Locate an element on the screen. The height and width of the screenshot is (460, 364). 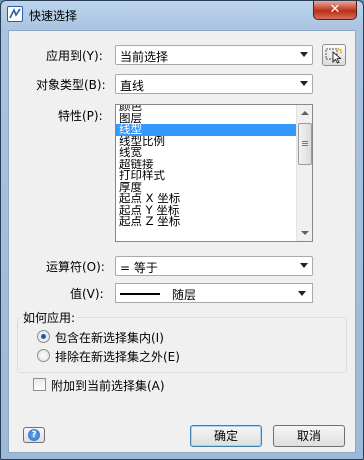
append-checkbox-label: 附加到当前选择集(A) is located at coordinates (108, 385).